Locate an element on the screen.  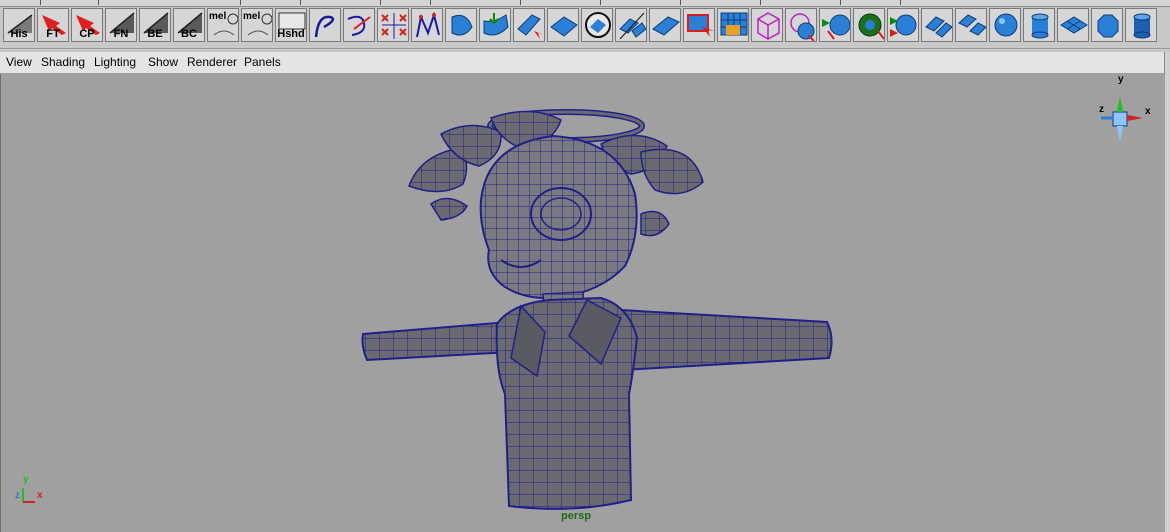
shelf-button-label: BC is located at coordinates (189, 34).